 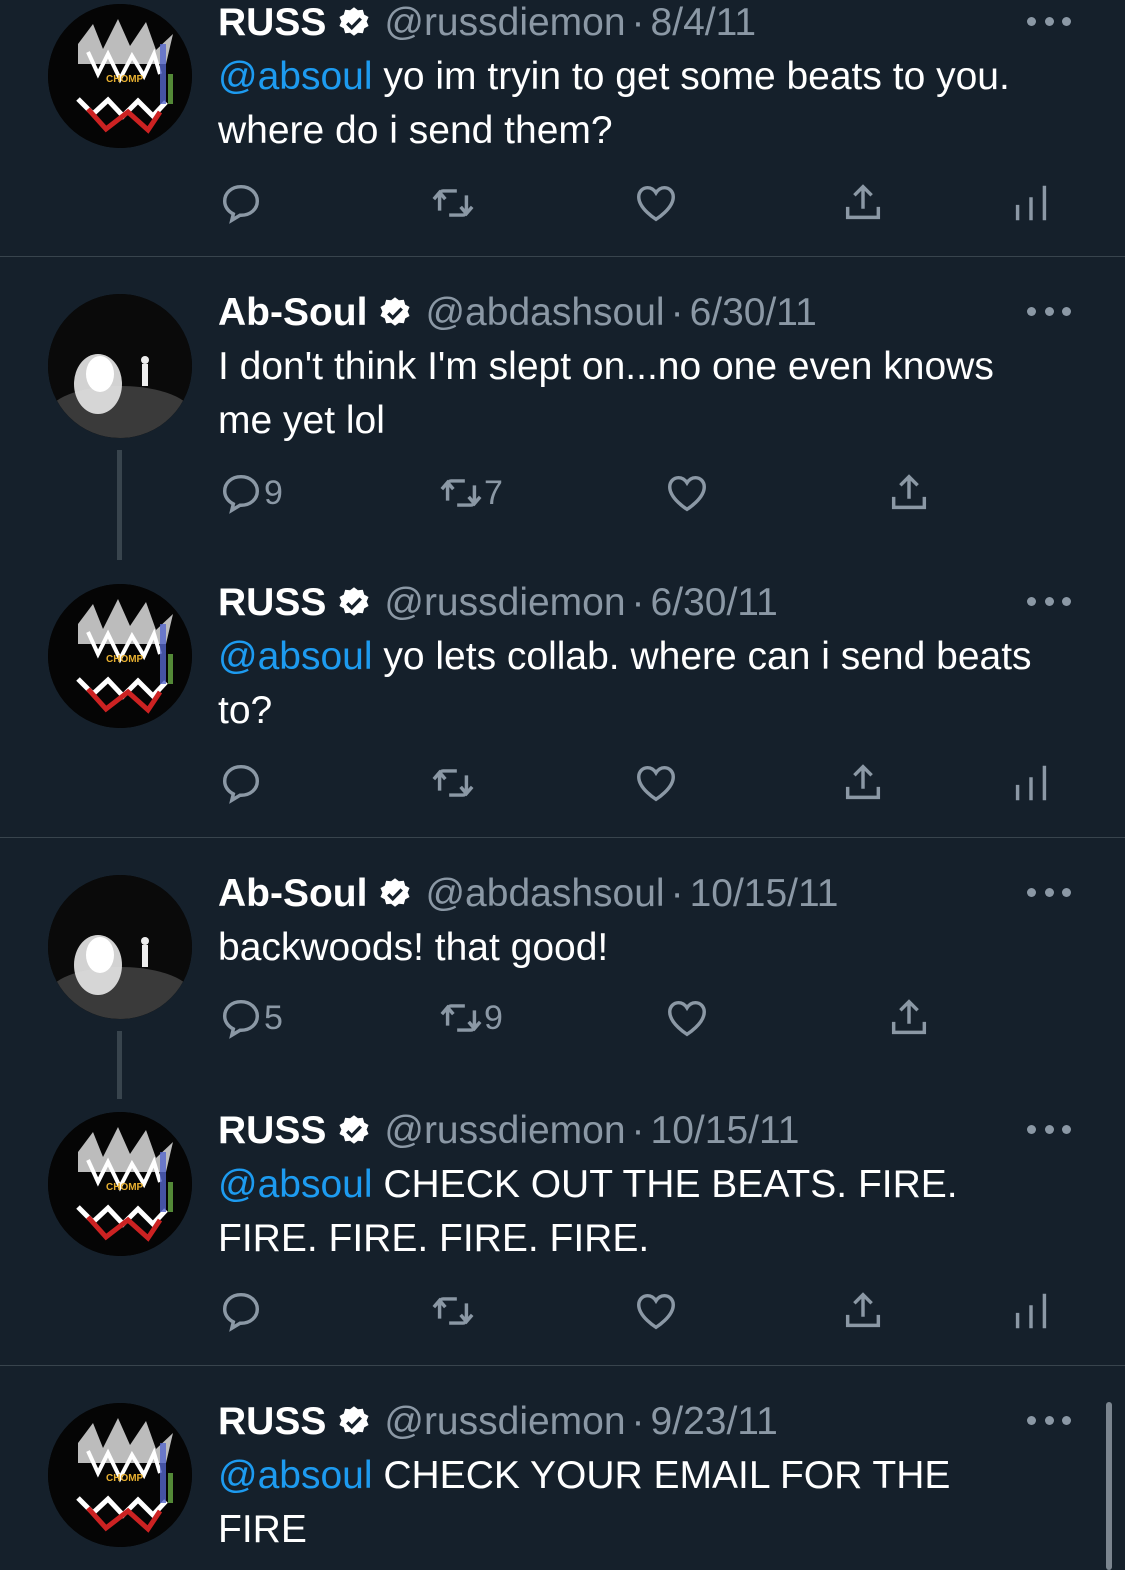 I want to click on retweet-button: 7, so click(x=470, y=493).